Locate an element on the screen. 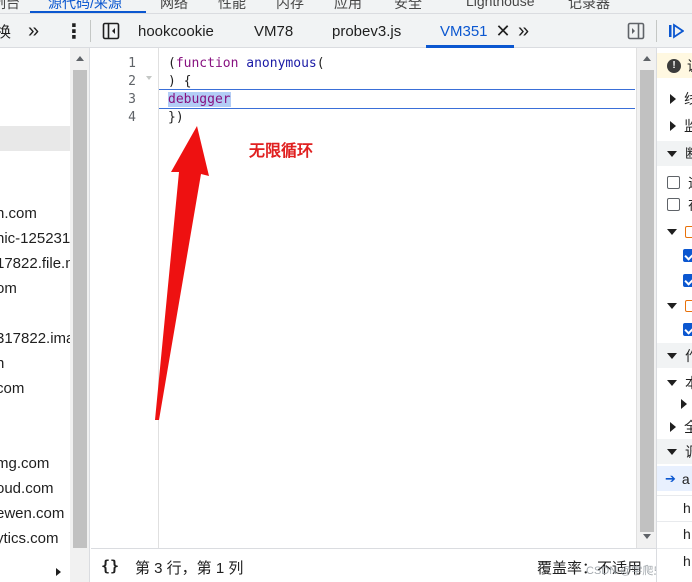 This screenshot has height=582, width=692. scope-child is located at coordinates (674, 403).